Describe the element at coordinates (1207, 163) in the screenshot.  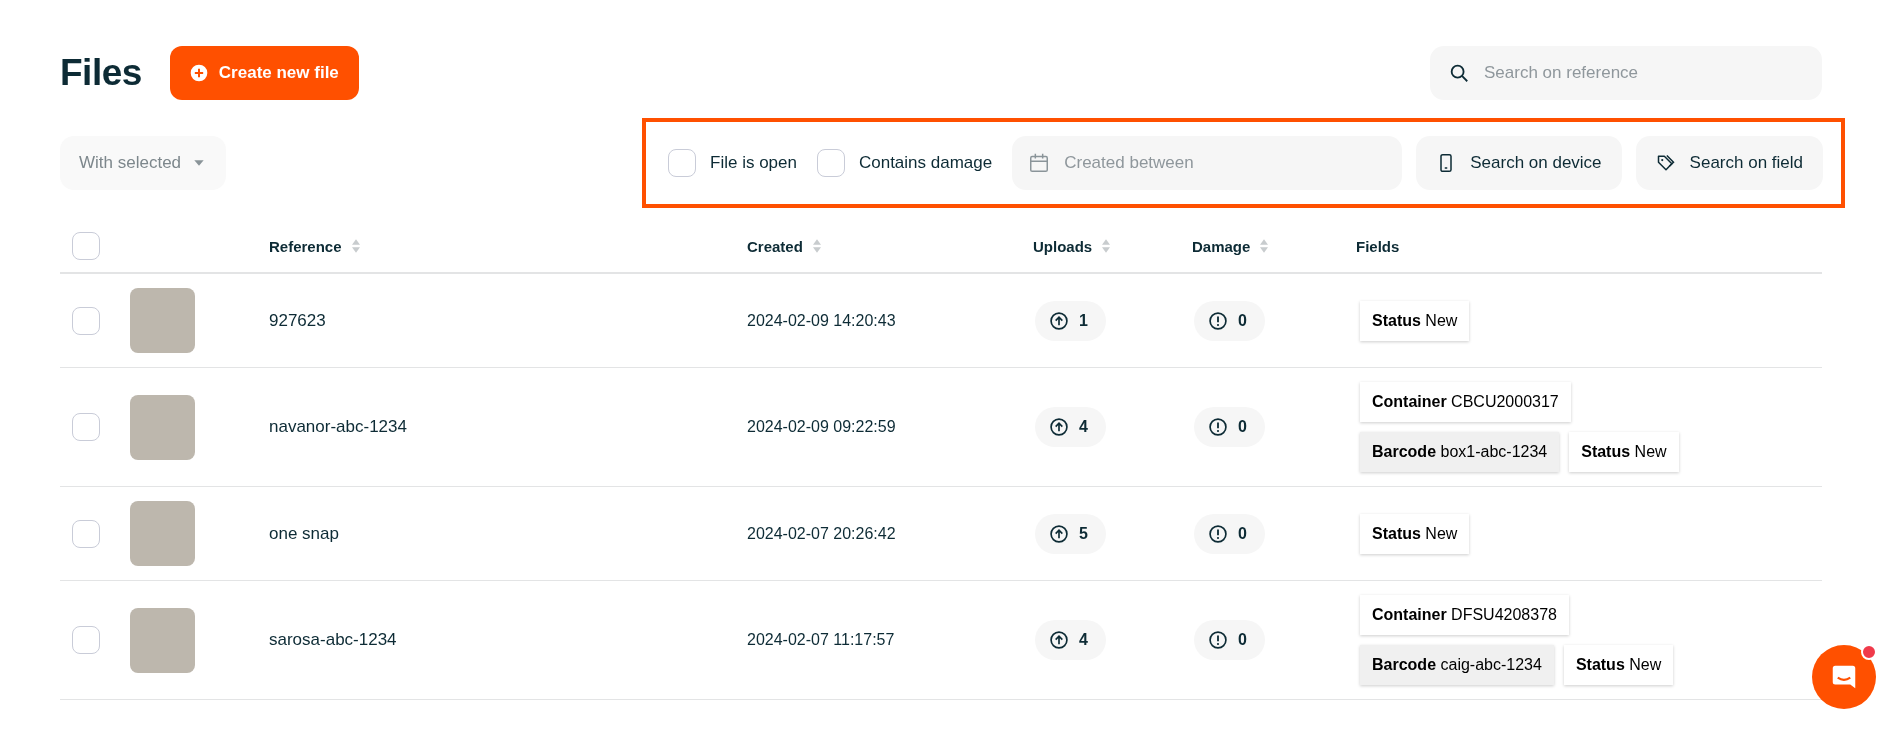
I see `date-range-field: Created between` at that location.